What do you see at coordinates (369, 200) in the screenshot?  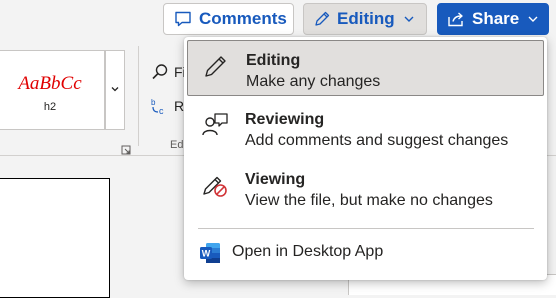 I see `menu-item-description: View the file, but make no changes` at bounding box center [369, 200].